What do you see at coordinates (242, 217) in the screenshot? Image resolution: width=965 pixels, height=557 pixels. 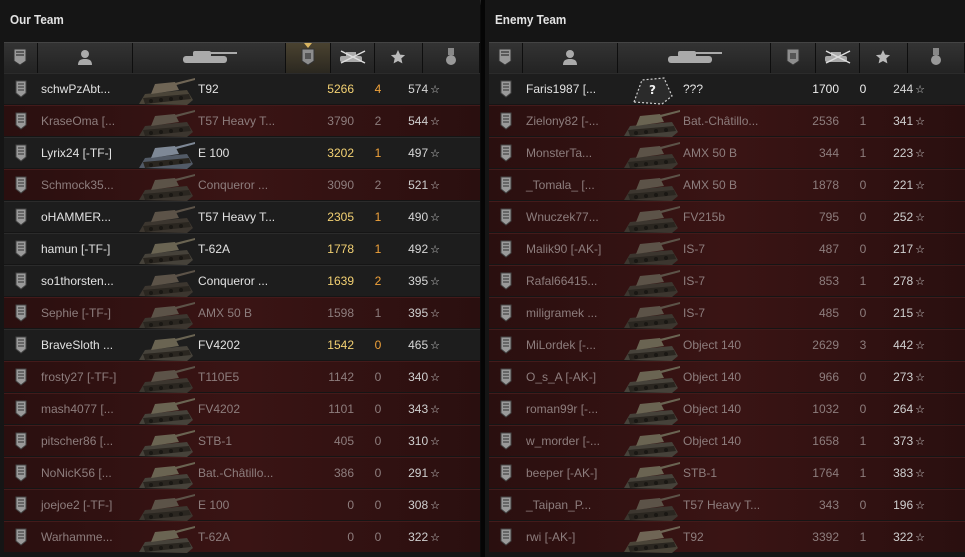 I see `player-row: oHAMMER... T57 Heavy T... 2305 1 490 ☆` at bounding box center [242, 217].